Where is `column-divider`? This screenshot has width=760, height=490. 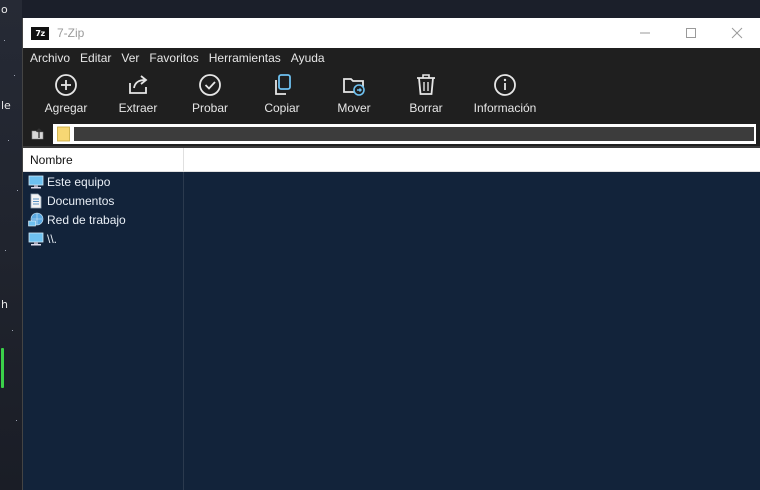 column-divider is located at coordinates (183, 331).